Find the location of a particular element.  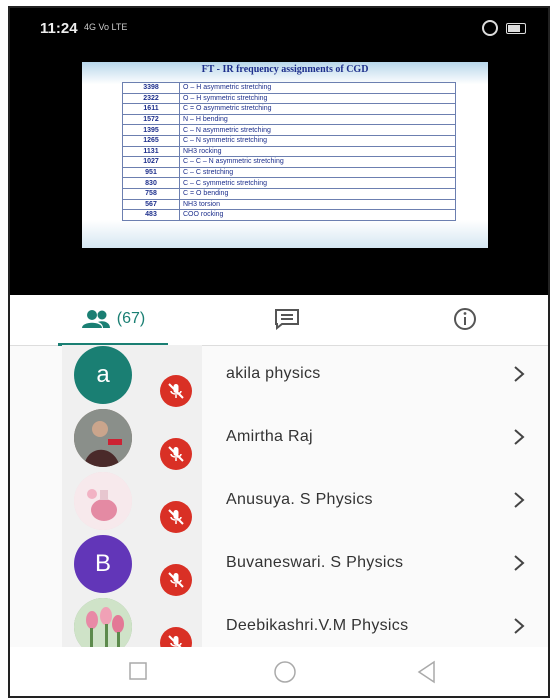

tab-people: (67) is located at coordinates (113, 320).